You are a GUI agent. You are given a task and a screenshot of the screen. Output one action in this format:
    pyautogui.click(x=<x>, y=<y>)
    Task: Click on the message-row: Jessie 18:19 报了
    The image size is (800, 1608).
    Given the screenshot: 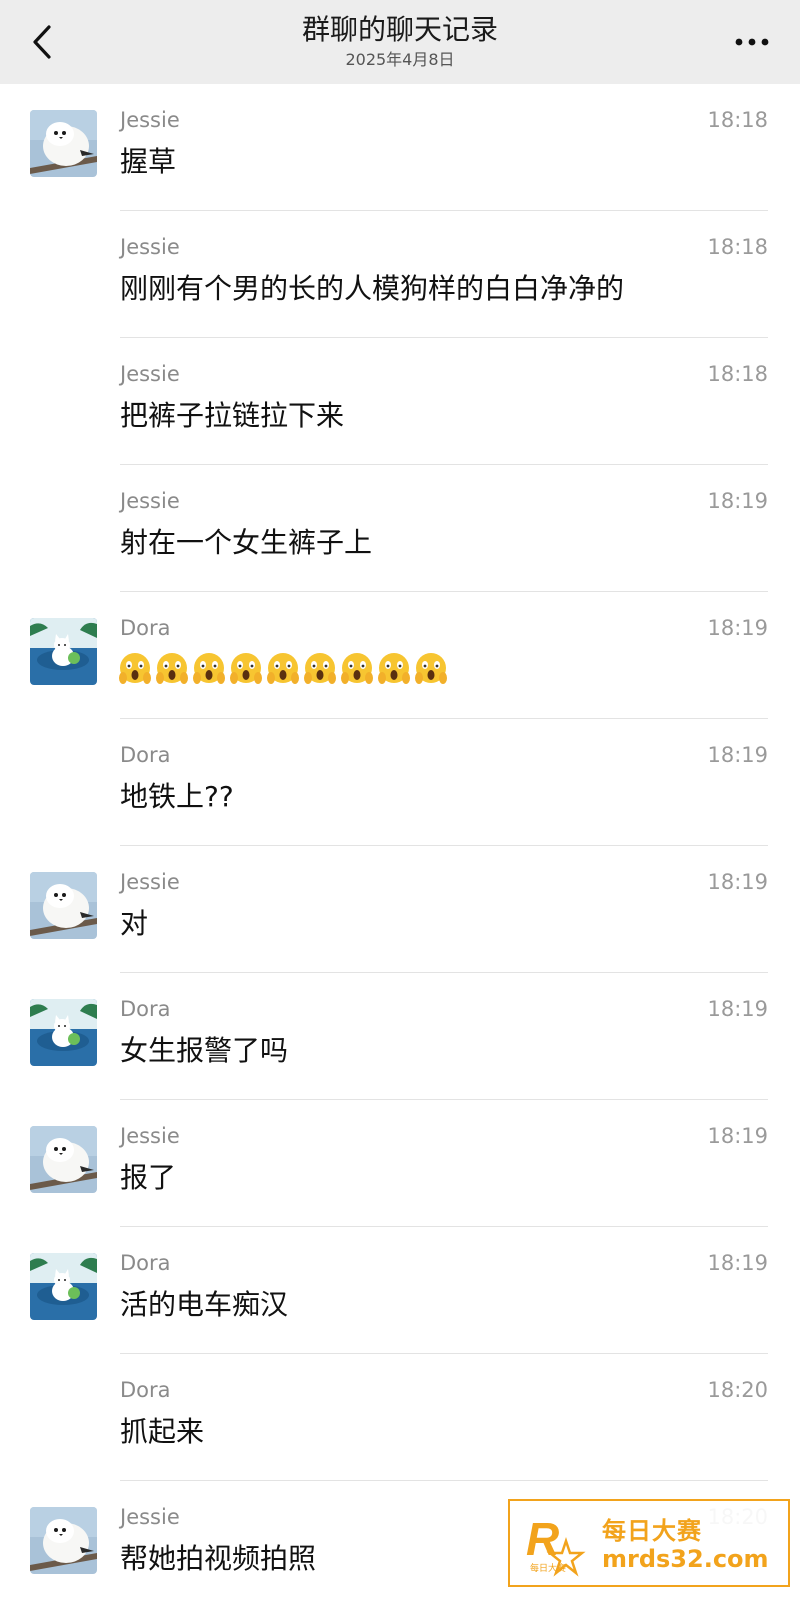 What is the action you would take?
    pyautogui.click(x=400, y=1163)
    